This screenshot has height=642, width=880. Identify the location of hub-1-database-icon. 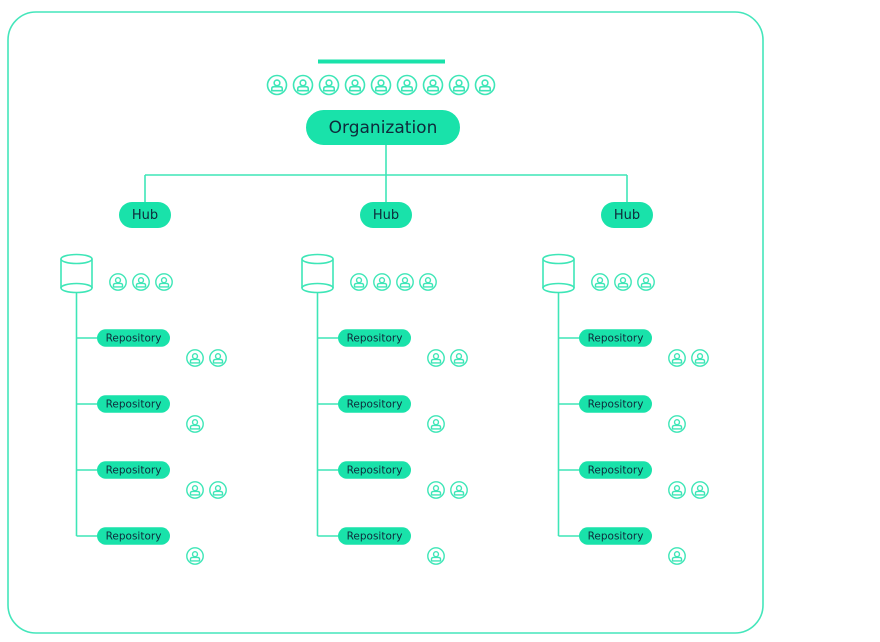
(76, 273).